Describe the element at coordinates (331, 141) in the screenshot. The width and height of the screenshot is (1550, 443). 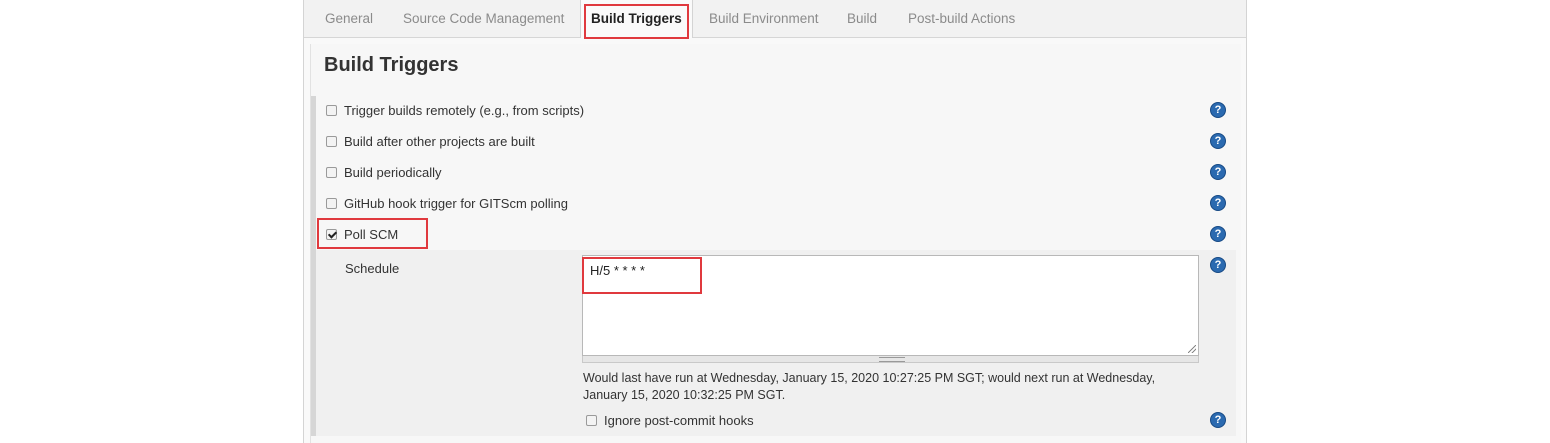
I see `build-after-checkbox` at that location.